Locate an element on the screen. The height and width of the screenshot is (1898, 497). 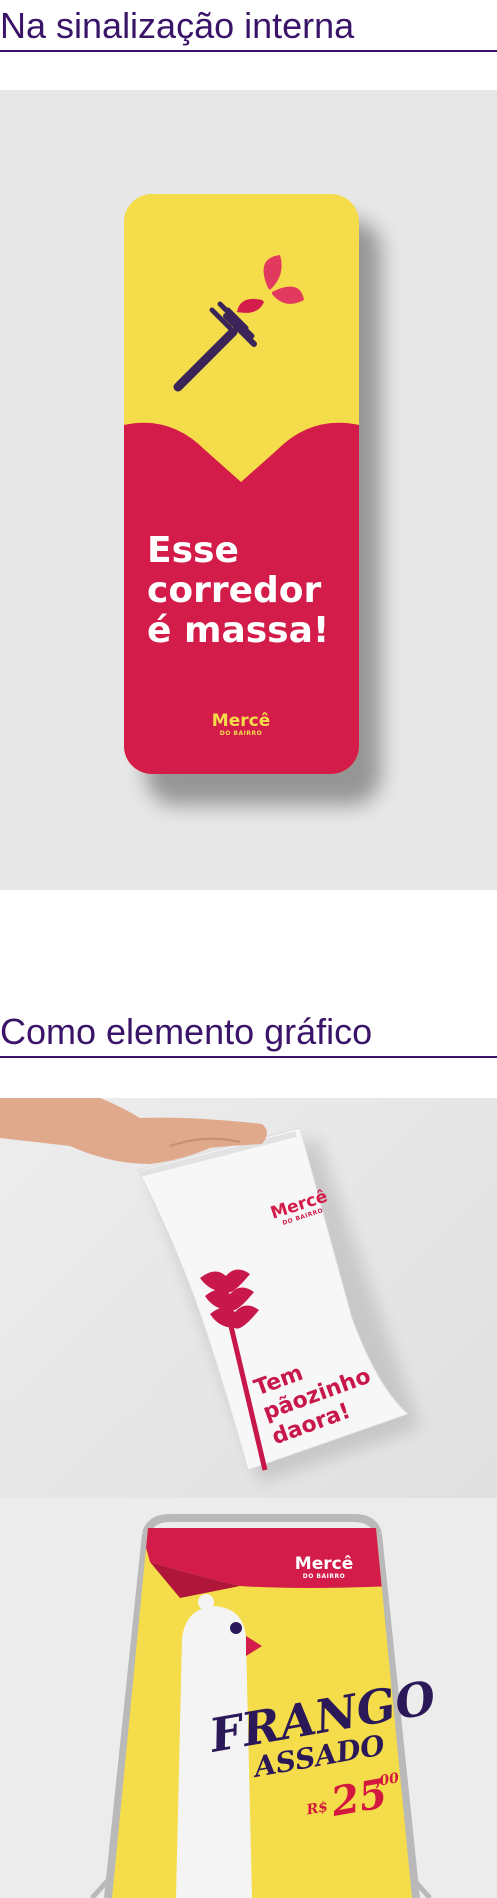
sign-headline-line1: Esse is located at coordinates (193, 550).